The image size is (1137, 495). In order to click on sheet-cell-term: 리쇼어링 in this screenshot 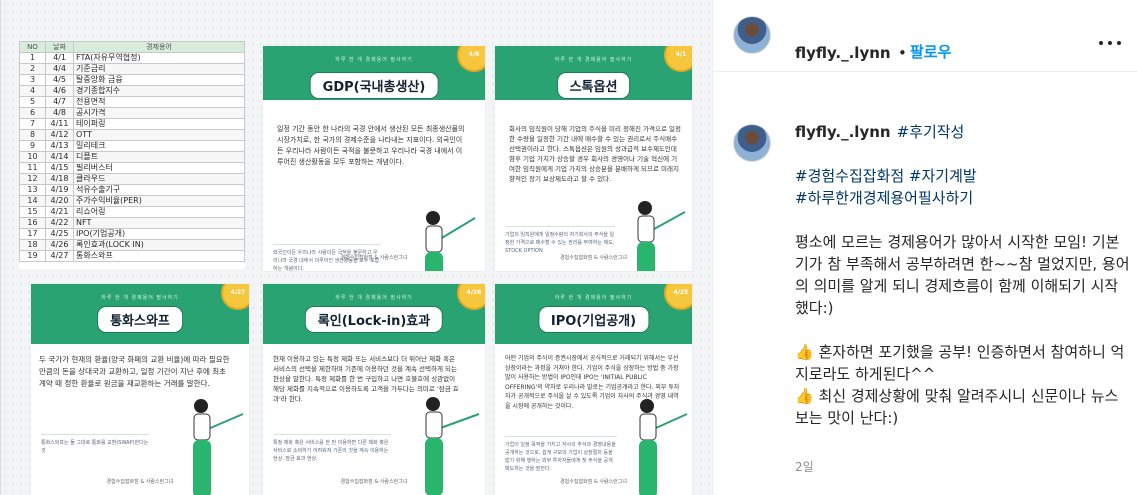, I will do `click(159, 212)`.